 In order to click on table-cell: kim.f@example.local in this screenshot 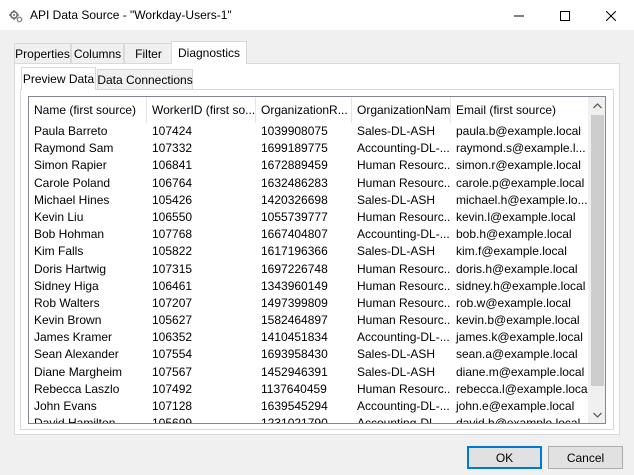, I will do `click(511, 251)`.